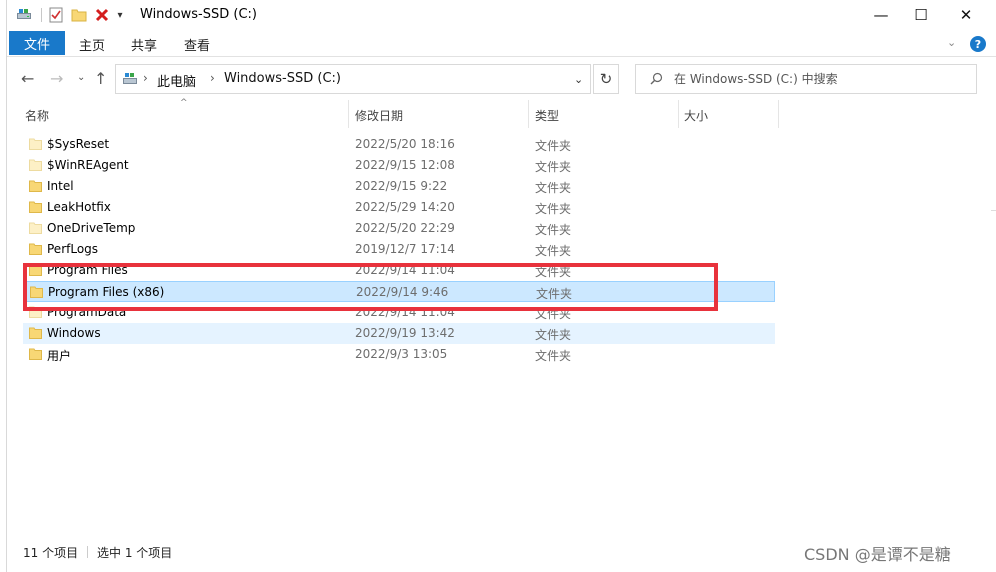 The image size is (996, 572). What do you see at coordinates (993, 216) in the screenshot?
I see `scrollbar-edge` at bounding box center [993, 216].